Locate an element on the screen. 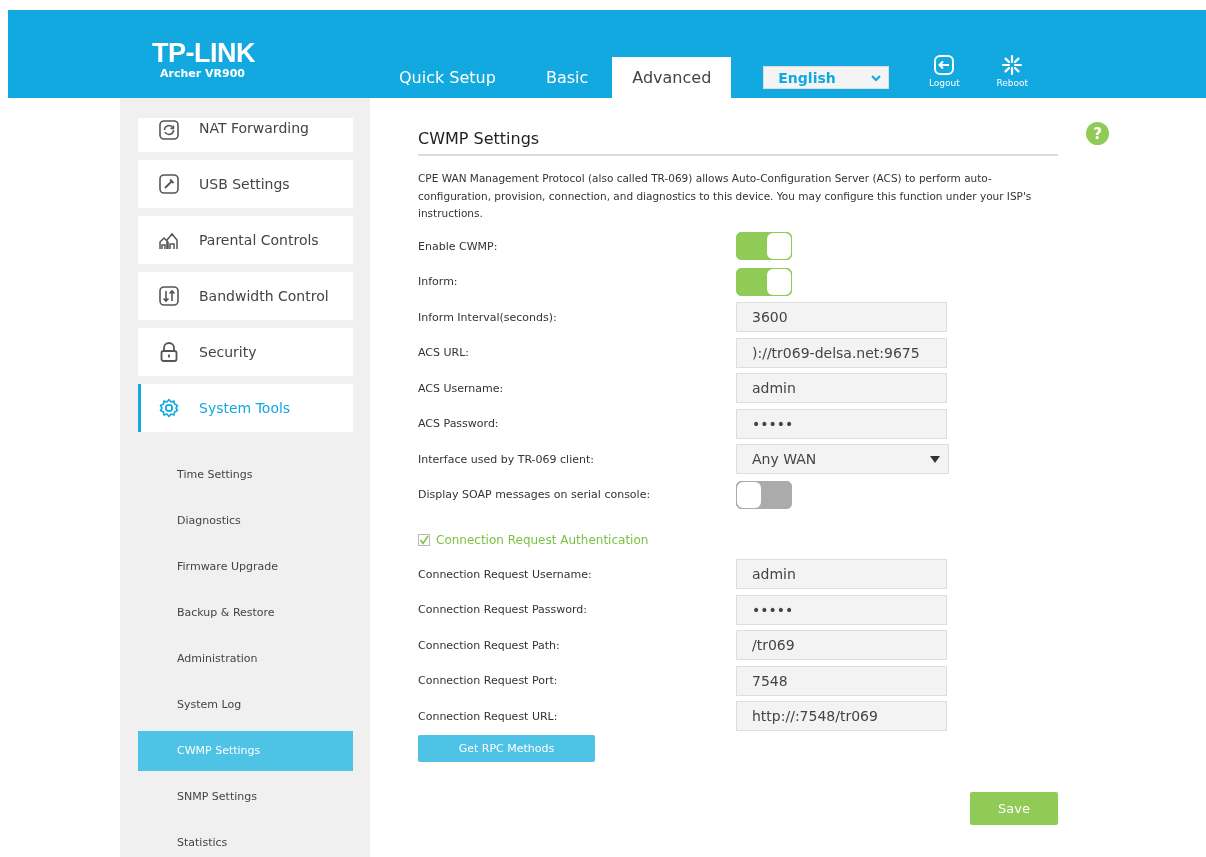 Image resolution: width=1206 pixels, height=857 pixels. submenu-item: SNMP Settings is located at coordinates (245, 797).